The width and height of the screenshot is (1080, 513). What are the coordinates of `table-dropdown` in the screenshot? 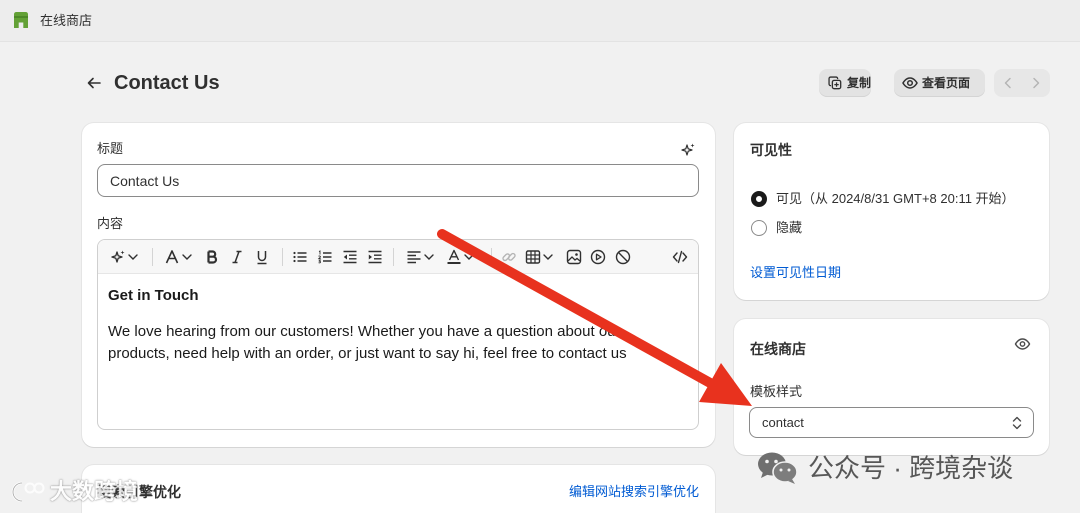 It's located at (539, 257).